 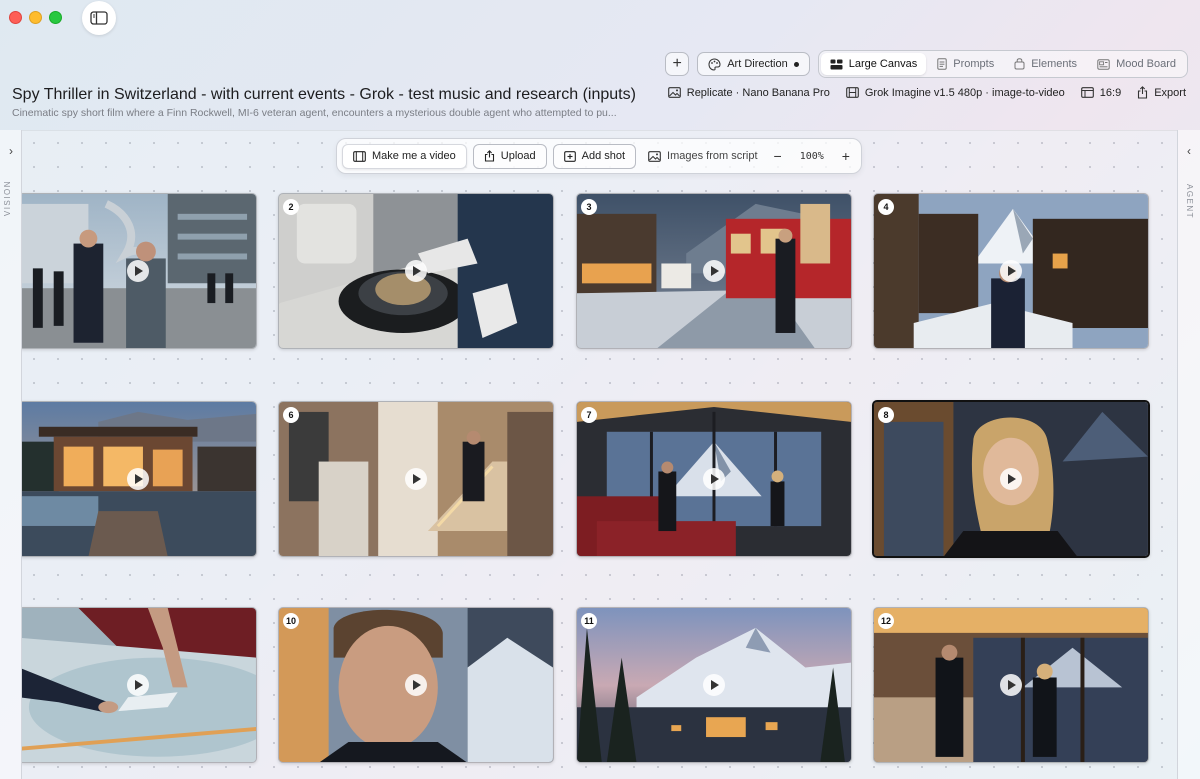 I want to click on video-model-label: Grok Imagine v1.5 480p · image-to-video, so click(x=964, y=92).